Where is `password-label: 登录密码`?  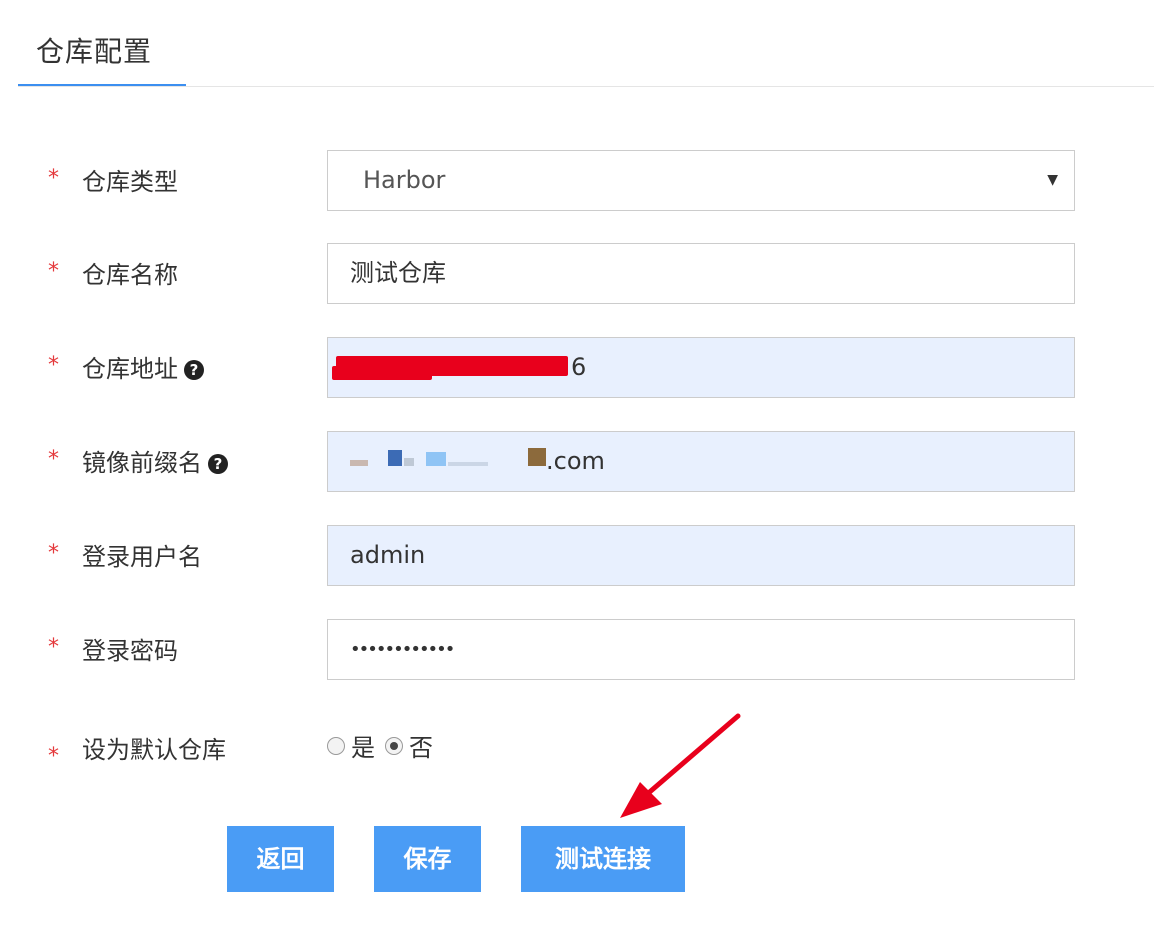
password-label: 登录密码 is located at coordinates (130, 651).